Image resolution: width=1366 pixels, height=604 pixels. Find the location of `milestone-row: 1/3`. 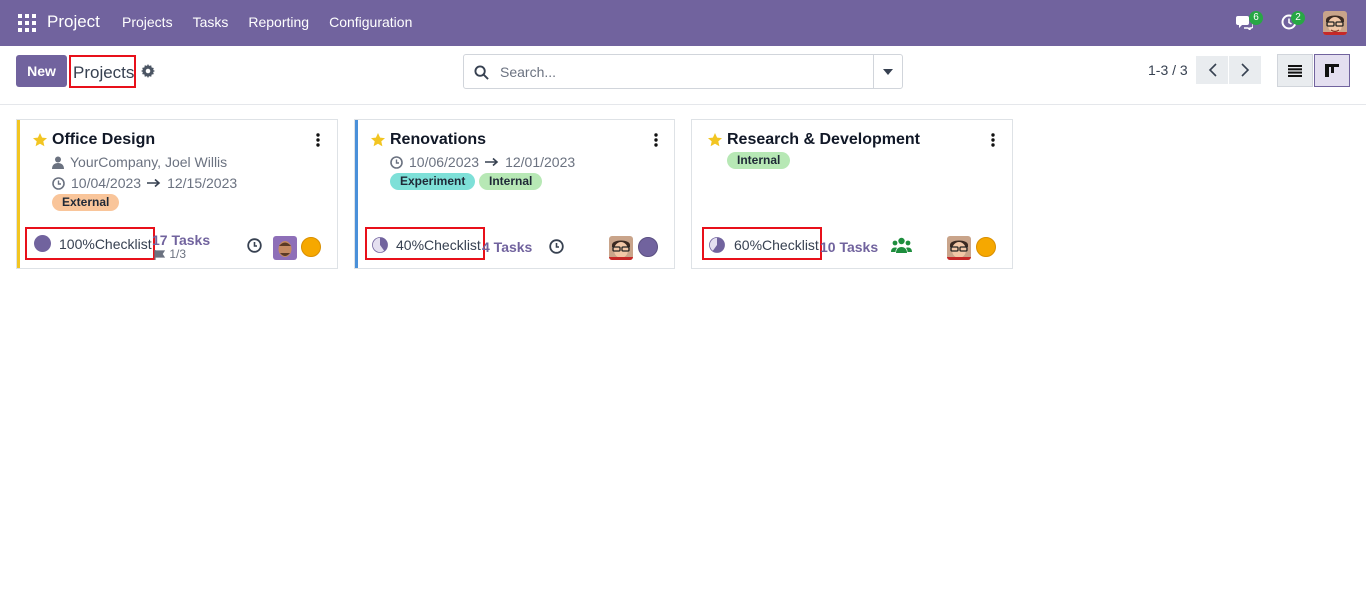

milestone-row: 1/3 is located at coordinates (170, 254).